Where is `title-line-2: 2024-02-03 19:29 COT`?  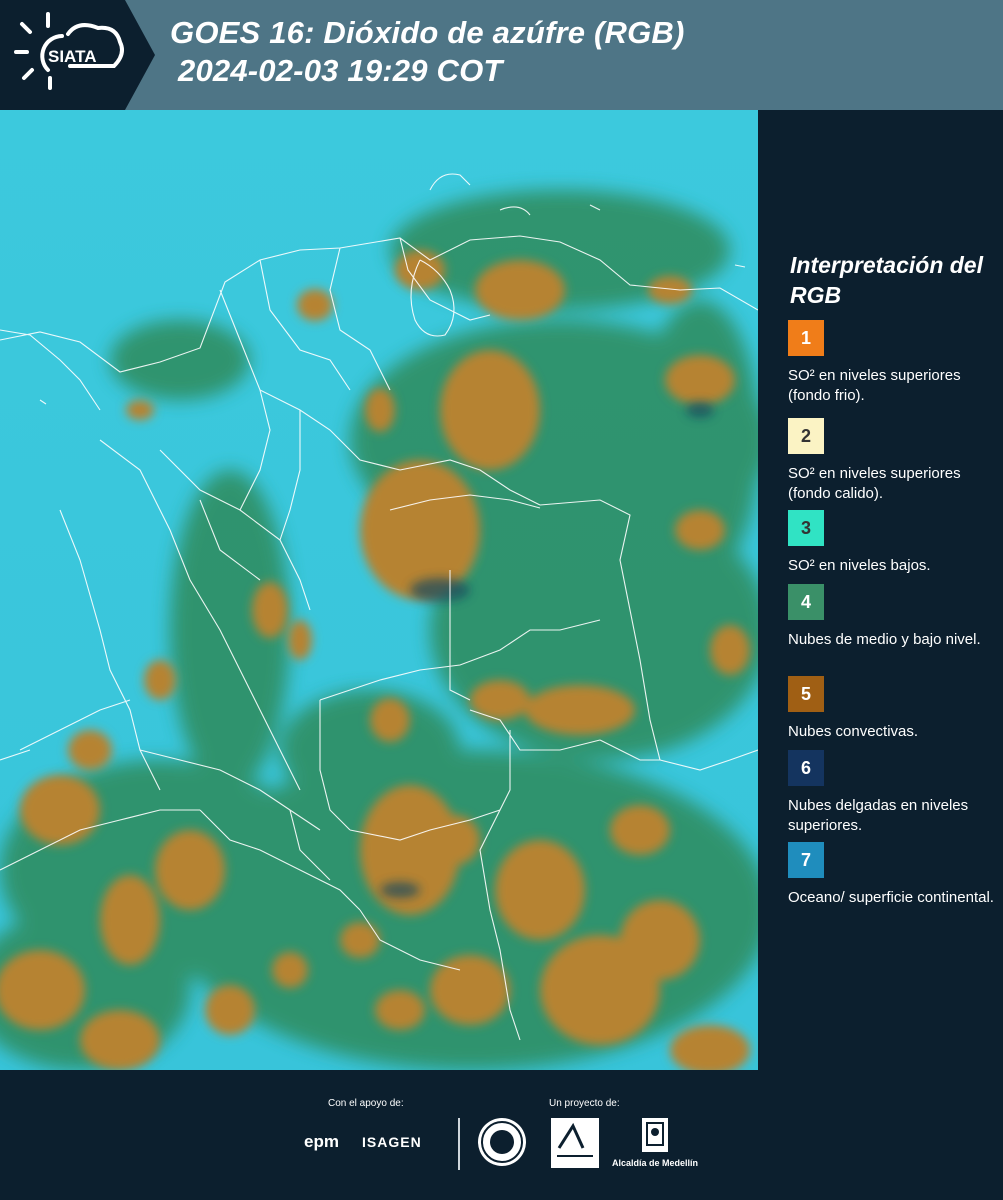 title-line-2: 2024-02-03 19:29 COT is located at coordinates (340, 70).